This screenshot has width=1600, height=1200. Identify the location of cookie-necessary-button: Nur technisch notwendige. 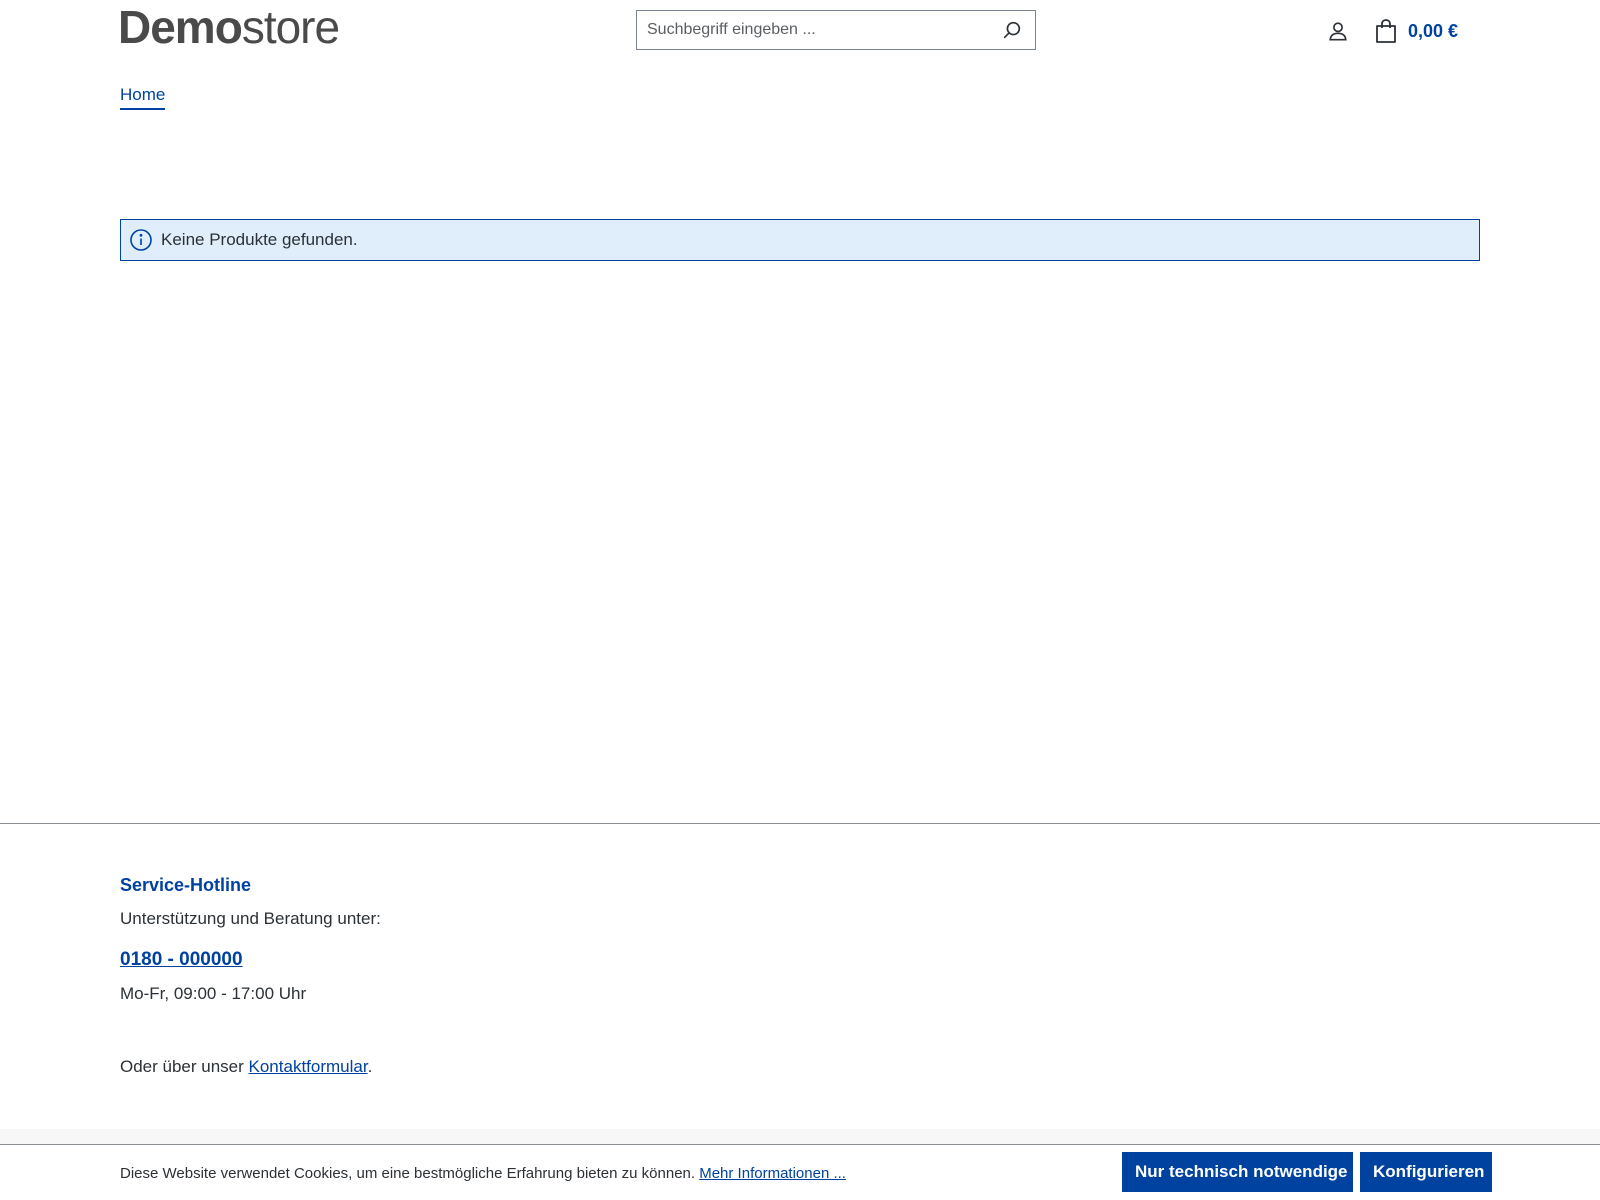
(1237, 1172).